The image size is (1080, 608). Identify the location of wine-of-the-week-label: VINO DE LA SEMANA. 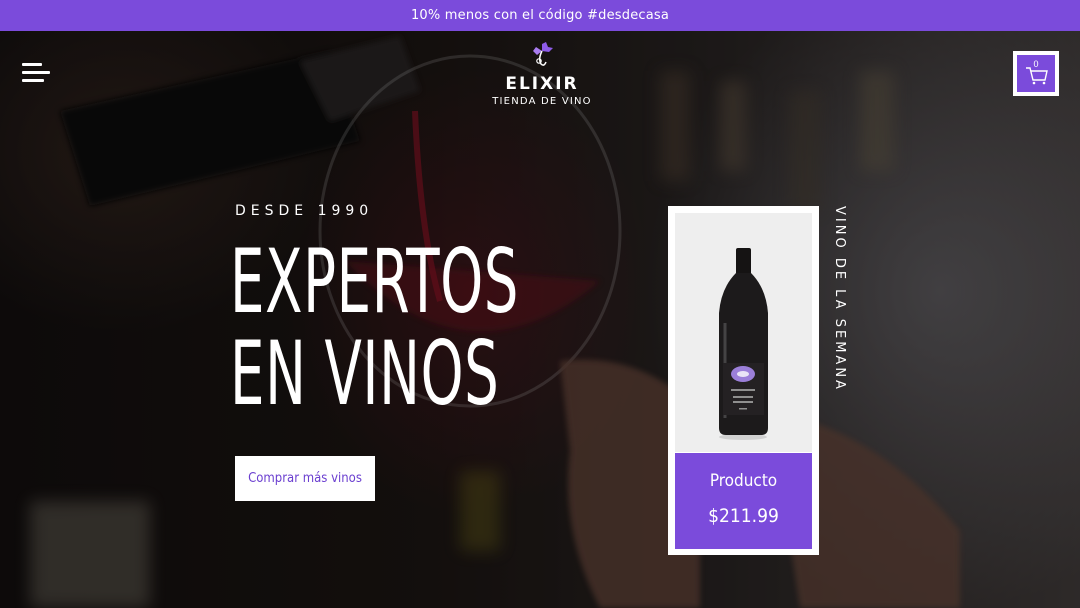
(839, 299).